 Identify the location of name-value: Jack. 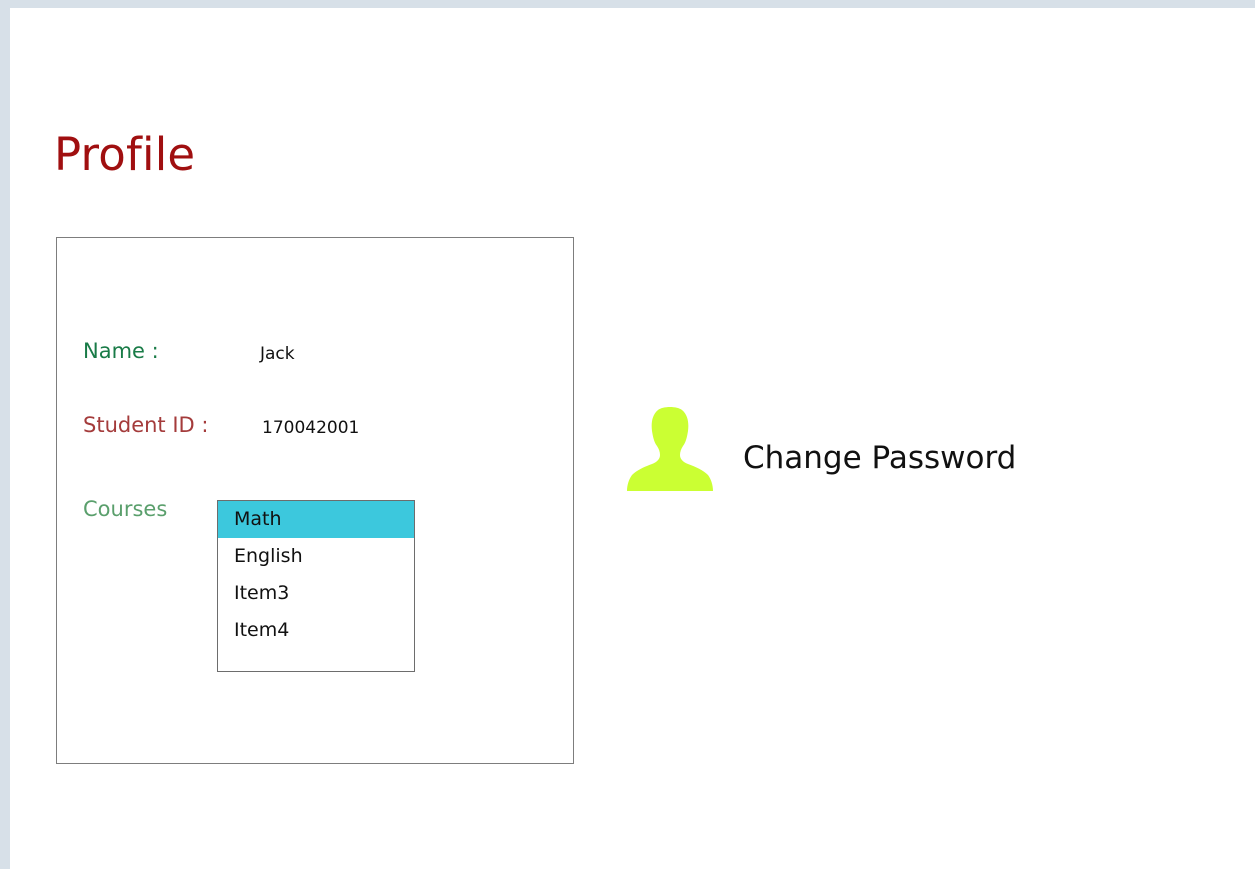
(277, 354).